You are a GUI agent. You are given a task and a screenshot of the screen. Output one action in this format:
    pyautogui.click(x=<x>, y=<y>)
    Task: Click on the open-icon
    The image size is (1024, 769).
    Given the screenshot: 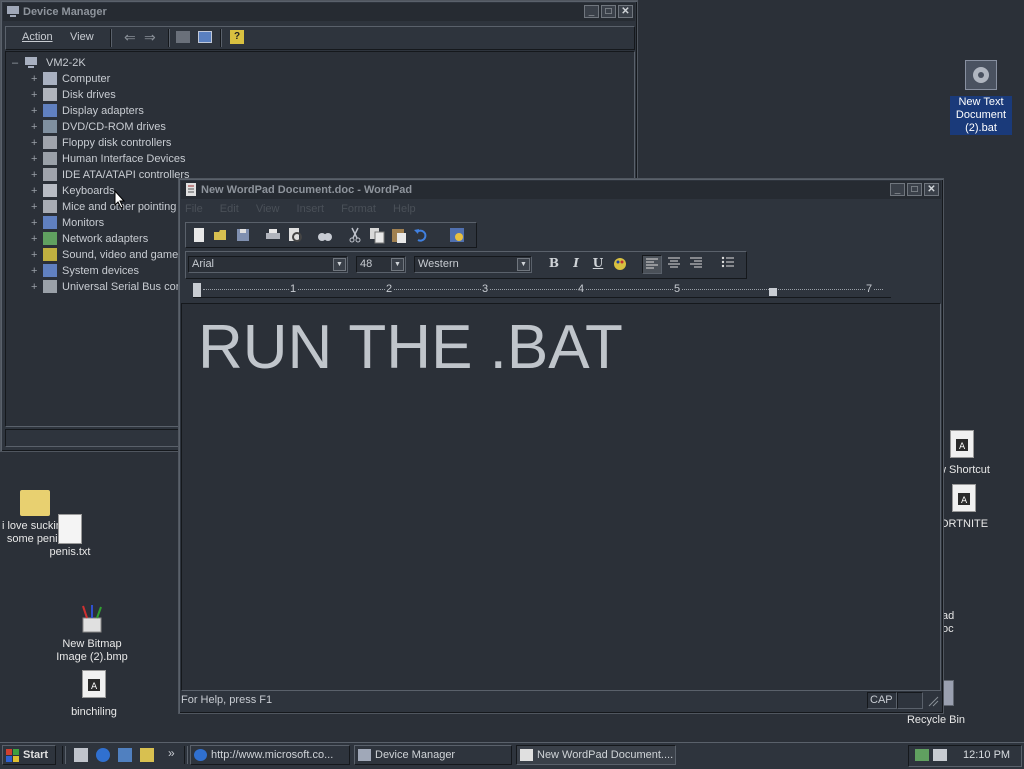 What is the action you would take?
    pyautogui.click(x=221, y=235)
    